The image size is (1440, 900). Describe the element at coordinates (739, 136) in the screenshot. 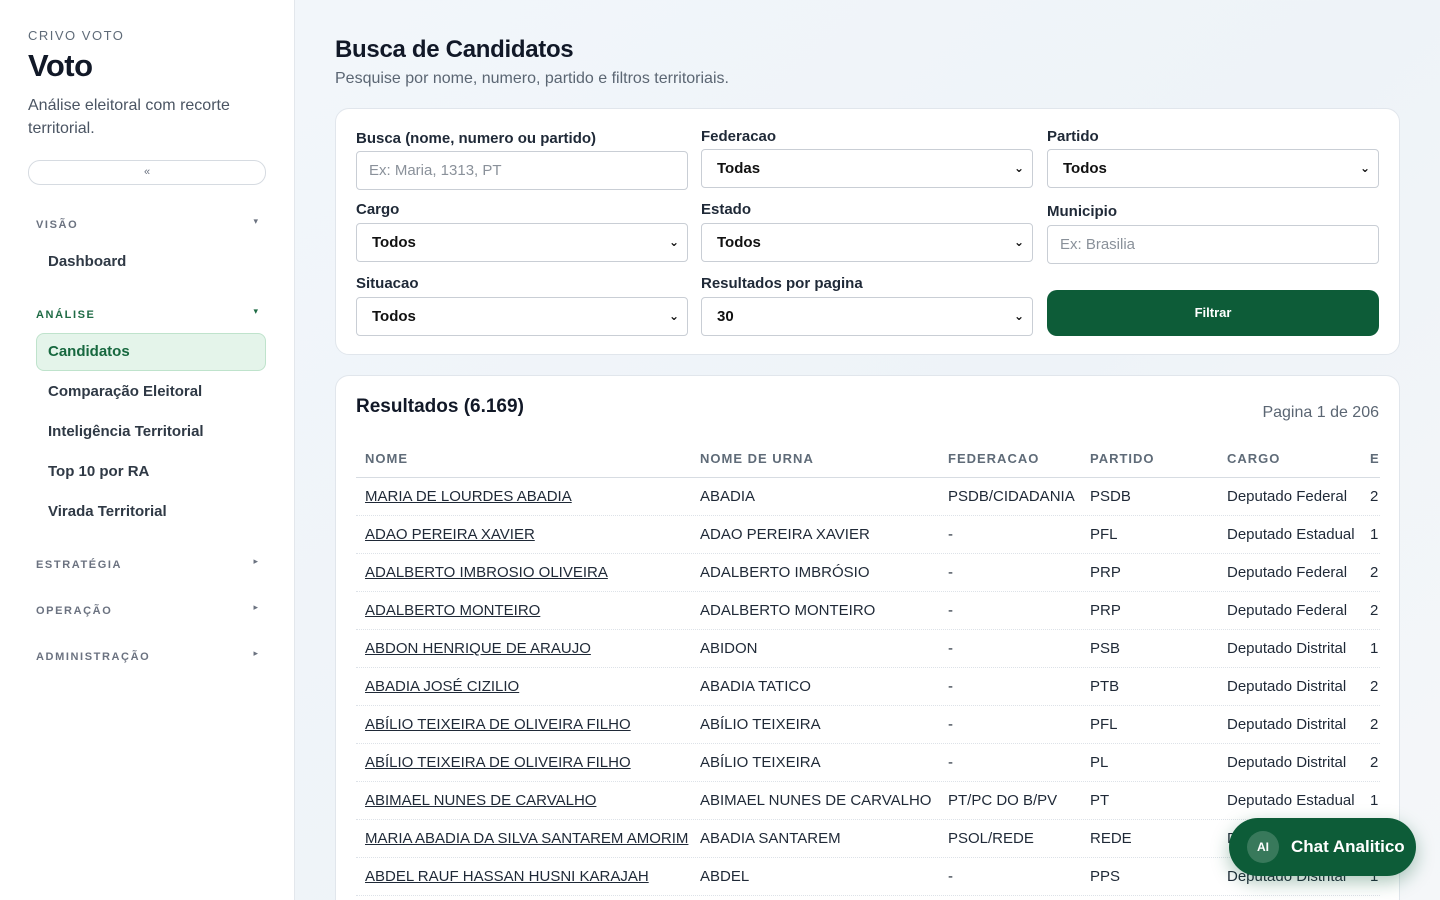

I see `federacao-label: Federacao` at that location.